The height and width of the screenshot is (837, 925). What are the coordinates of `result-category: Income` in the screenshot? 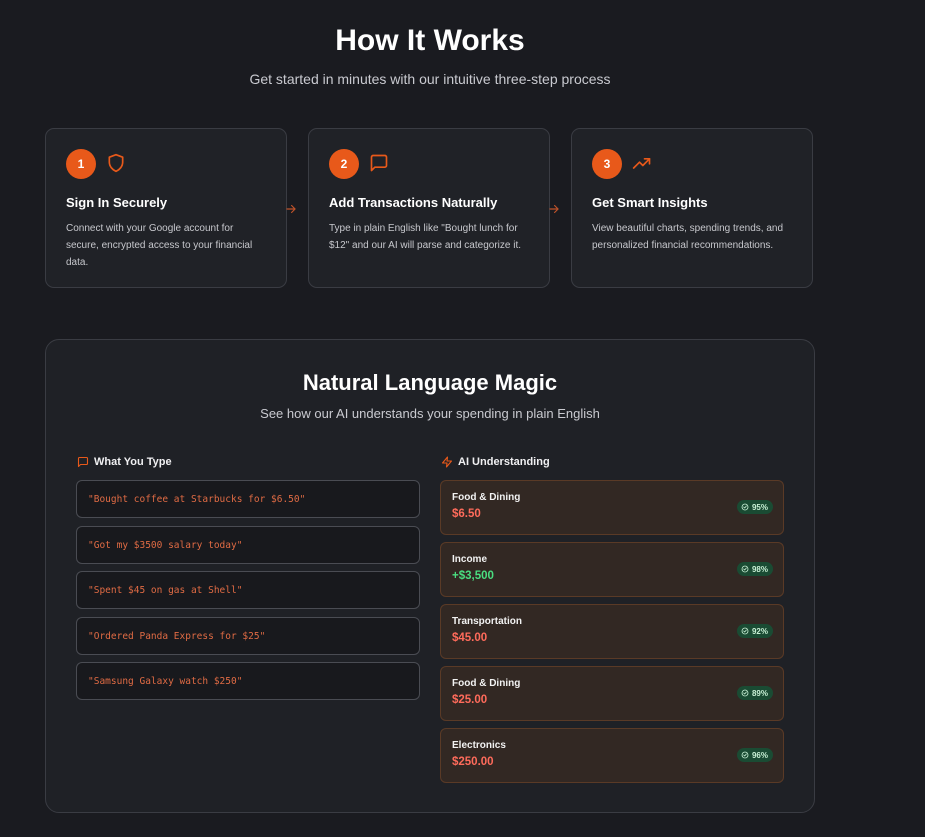 It's located at (470, 559).